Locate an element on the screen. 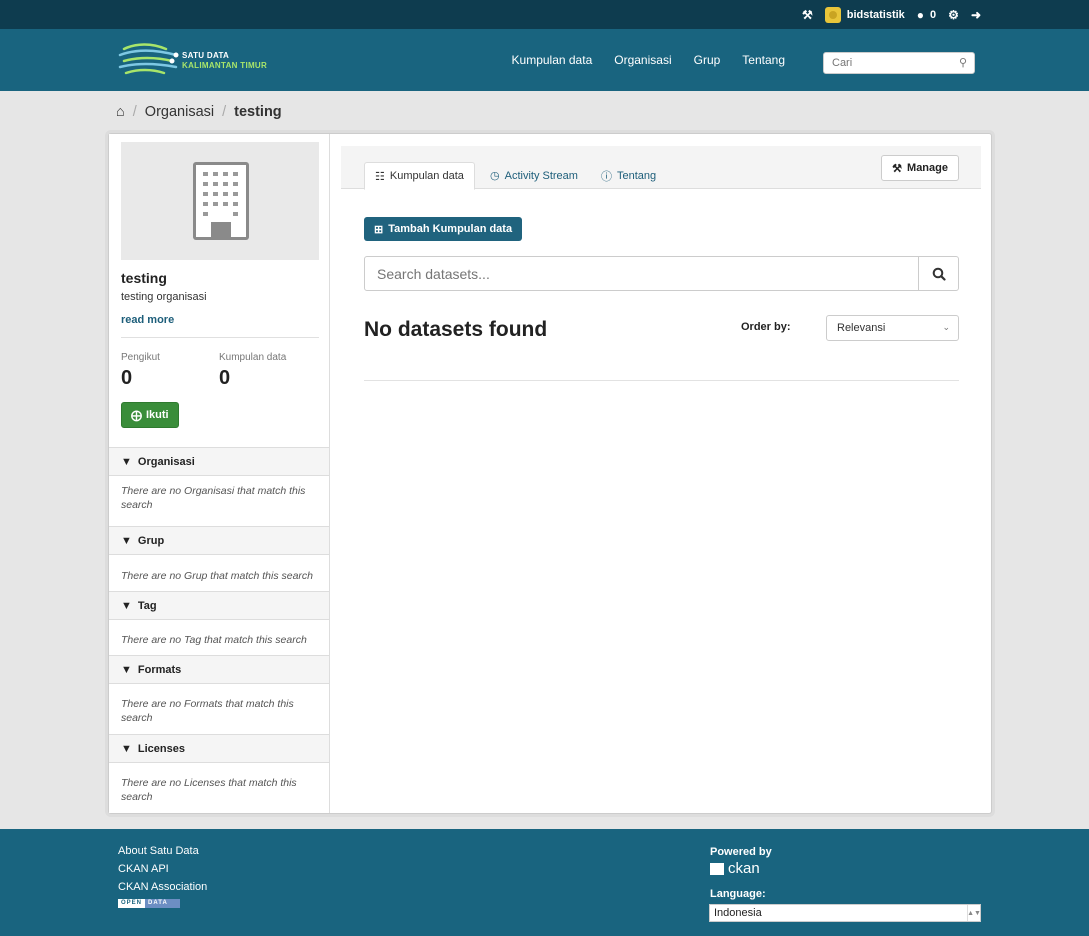 This screenshot has width=1089, height=936. site-search: ⚲ is located at coordinates (899, 63).